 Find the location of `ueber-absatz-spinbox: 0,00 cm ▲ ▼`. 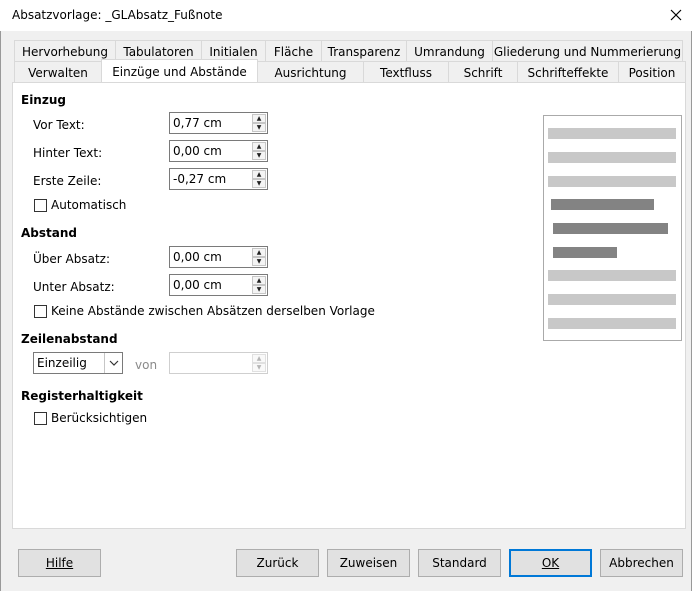

ueber-absatz-spinbox: 0,00 cm ▲ ▼ is located at coordinates (218, 257).